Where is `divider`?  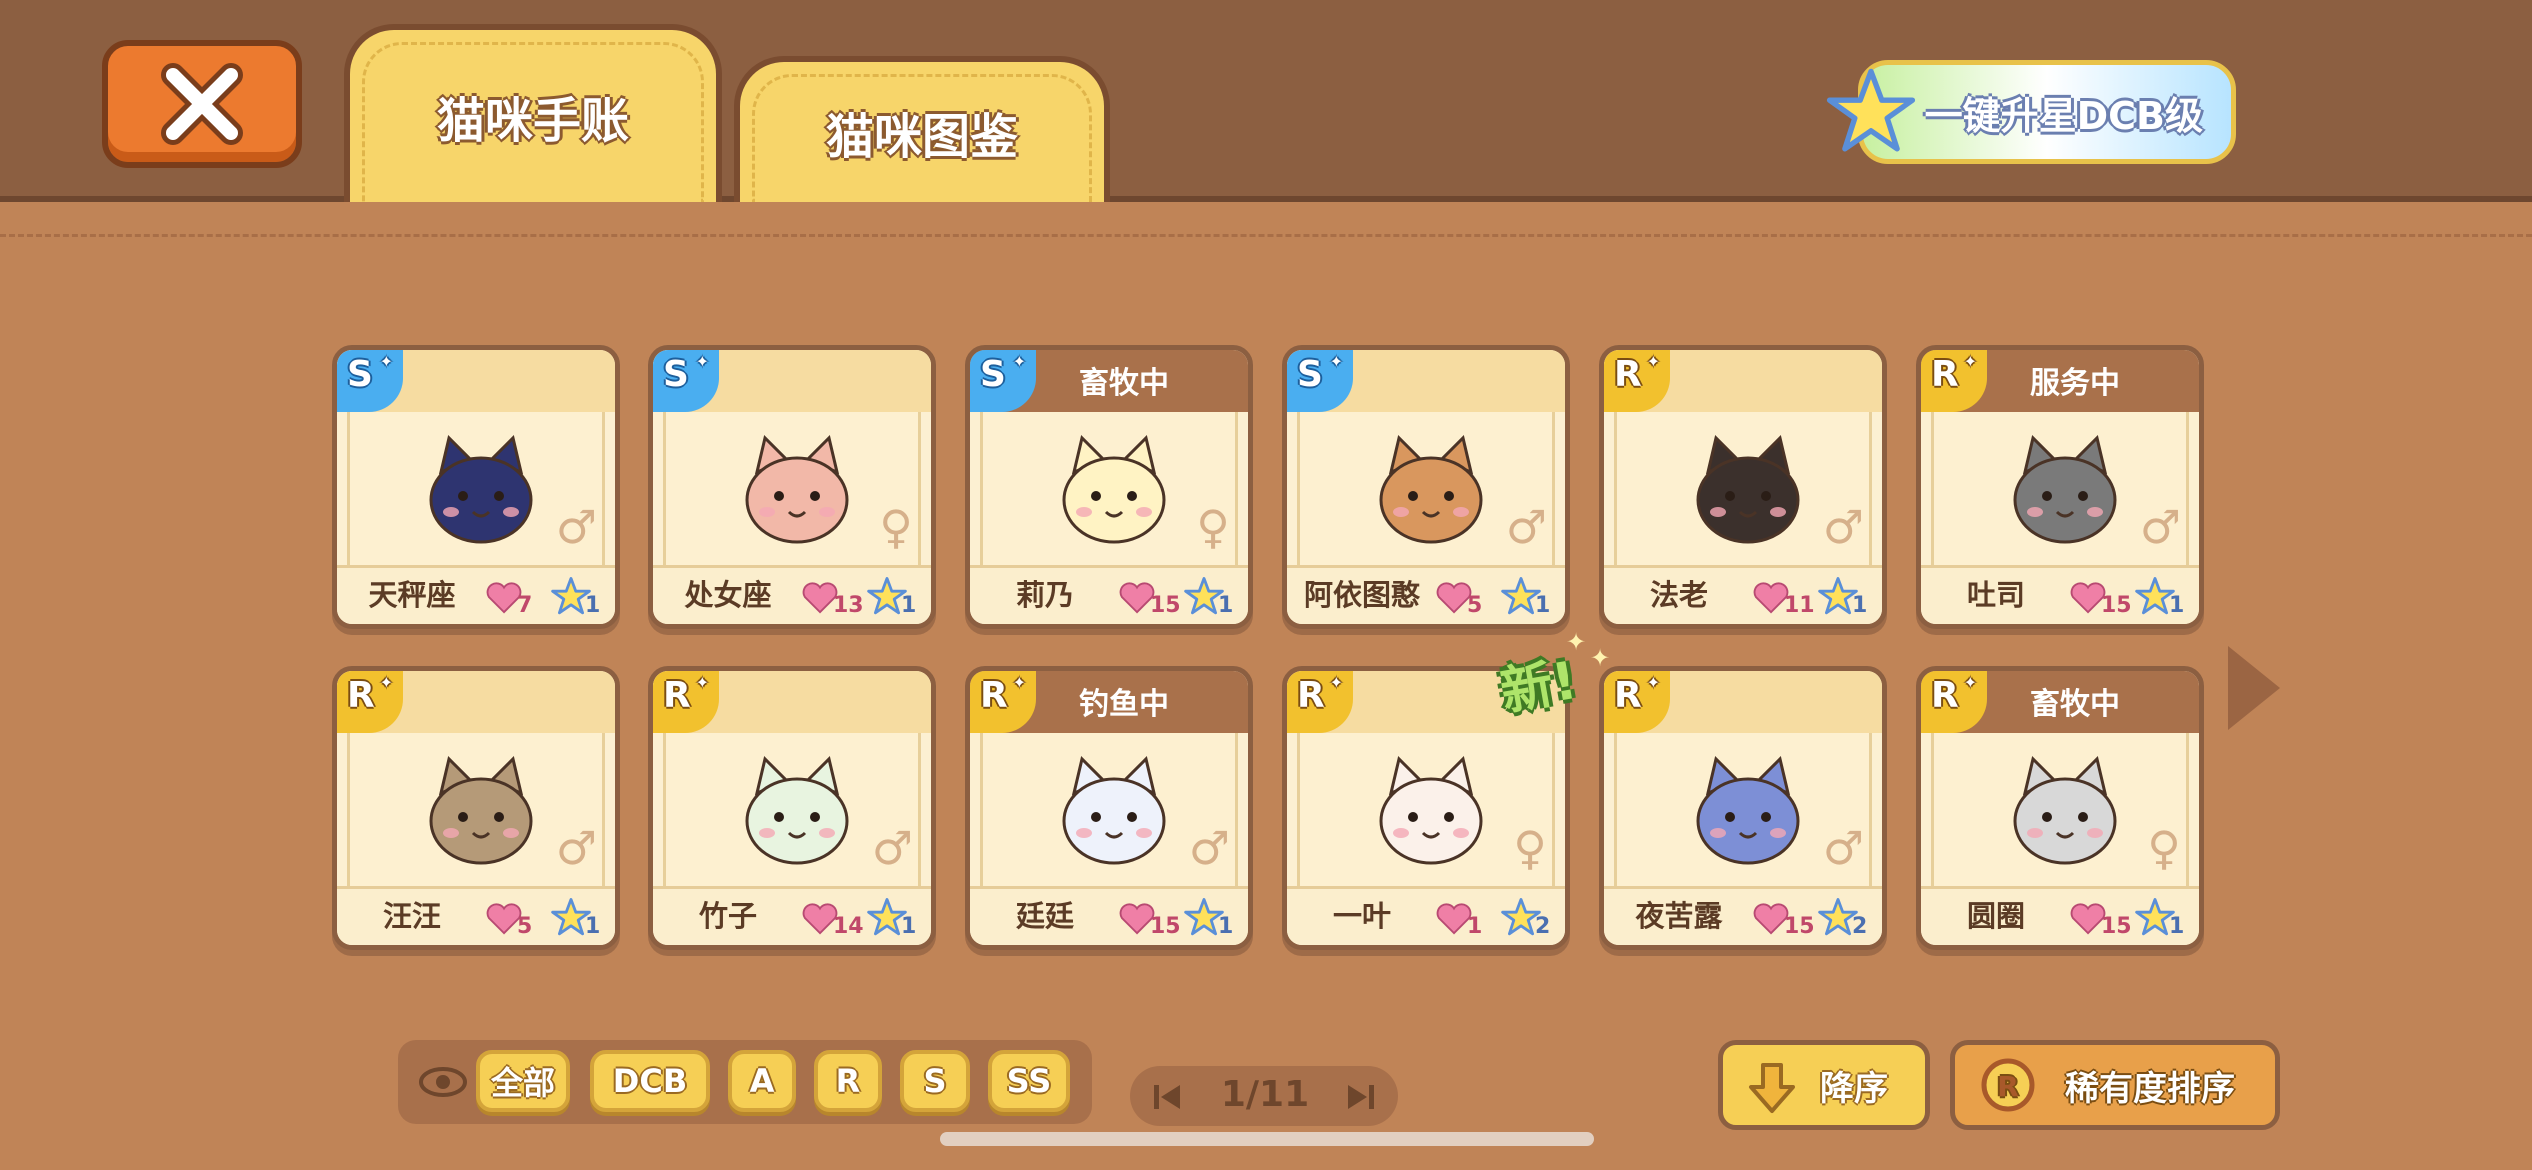
divider is located at coordinates (1266, 235).